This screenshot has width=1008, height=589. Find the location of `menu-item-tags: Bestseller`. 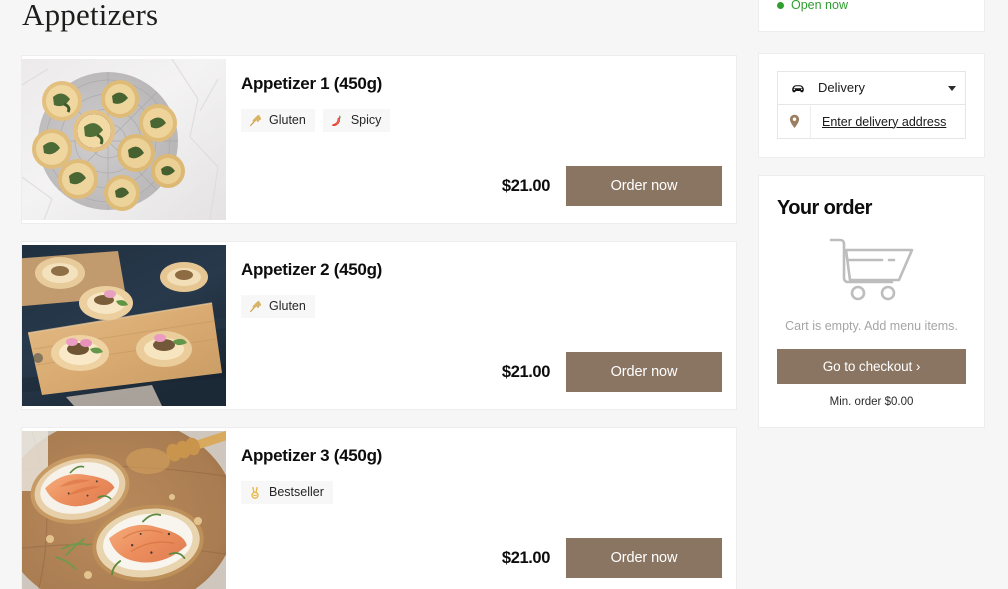

menu-item-tags: Bestseller is located at coordinates (481, 492).